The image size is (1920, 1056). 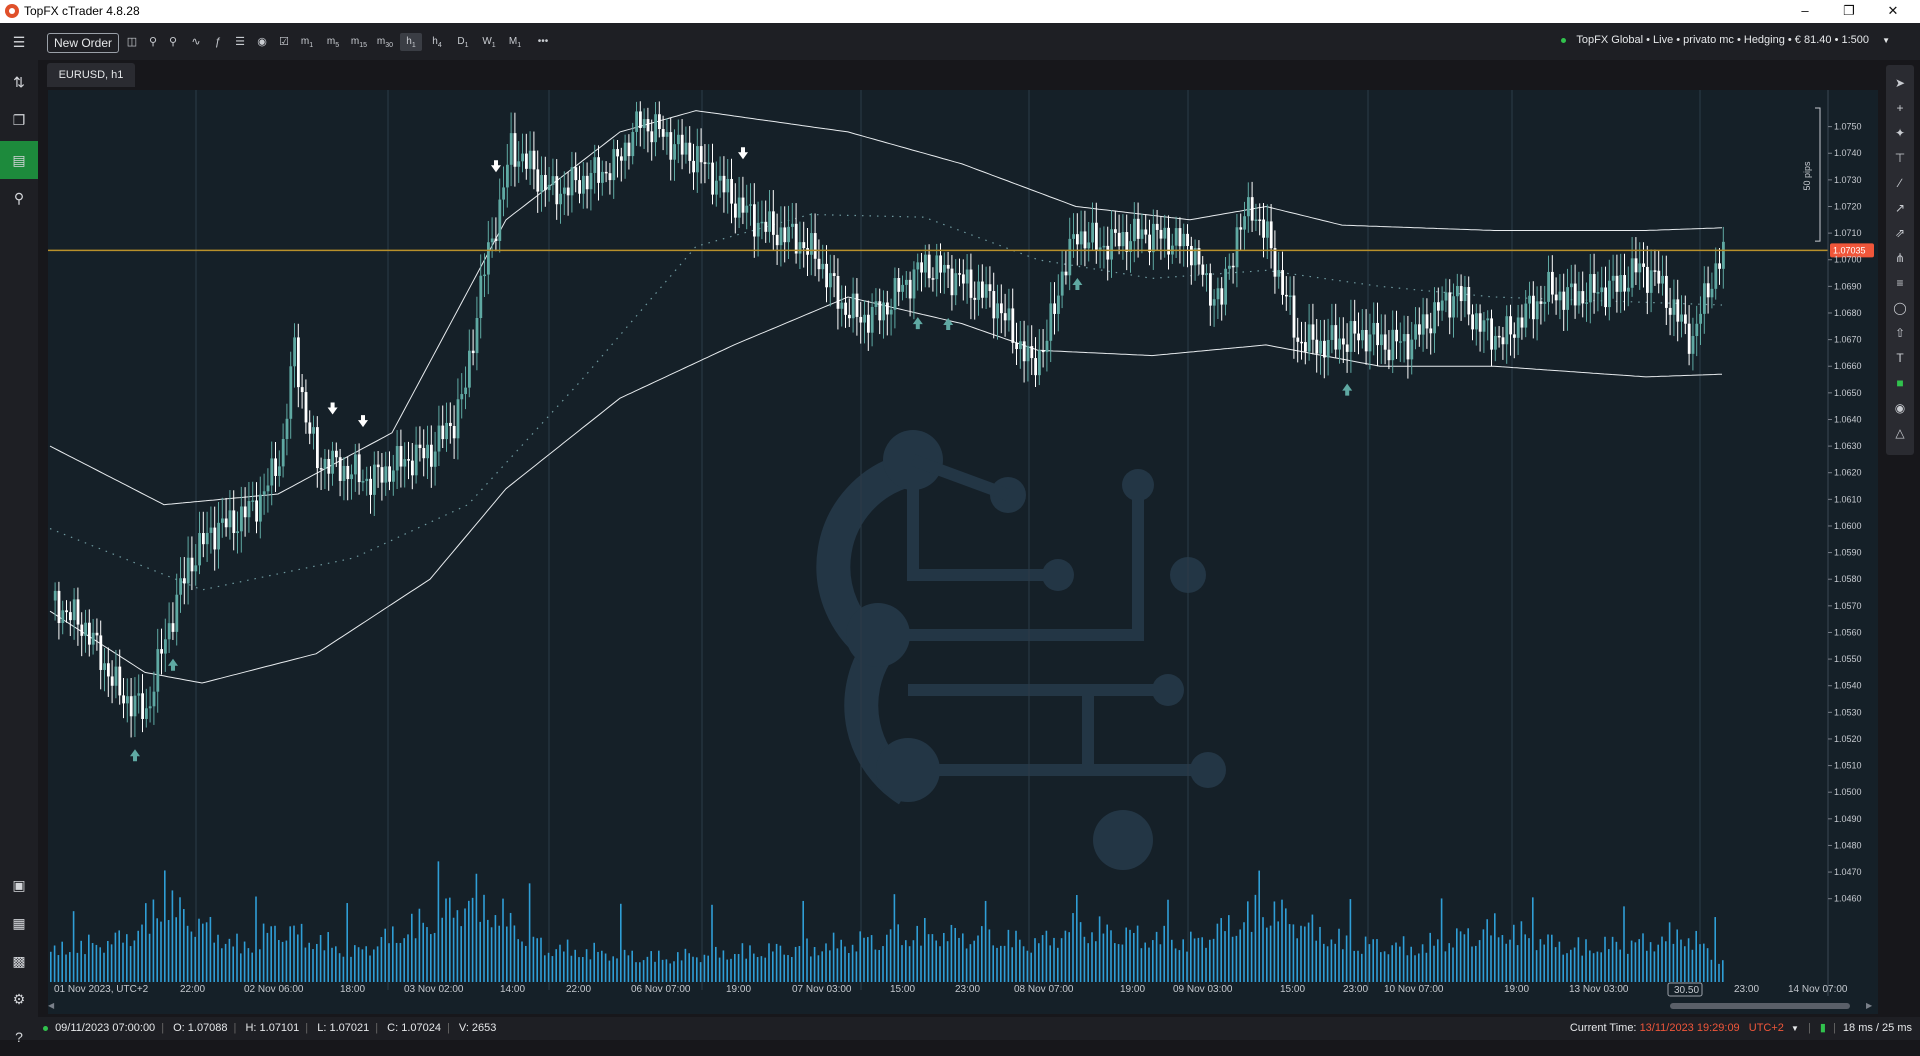 What do you see at coordinates (240, 42) in the screenshot?
I see `layers-icon: ☰` at bounding box center [240, 42].